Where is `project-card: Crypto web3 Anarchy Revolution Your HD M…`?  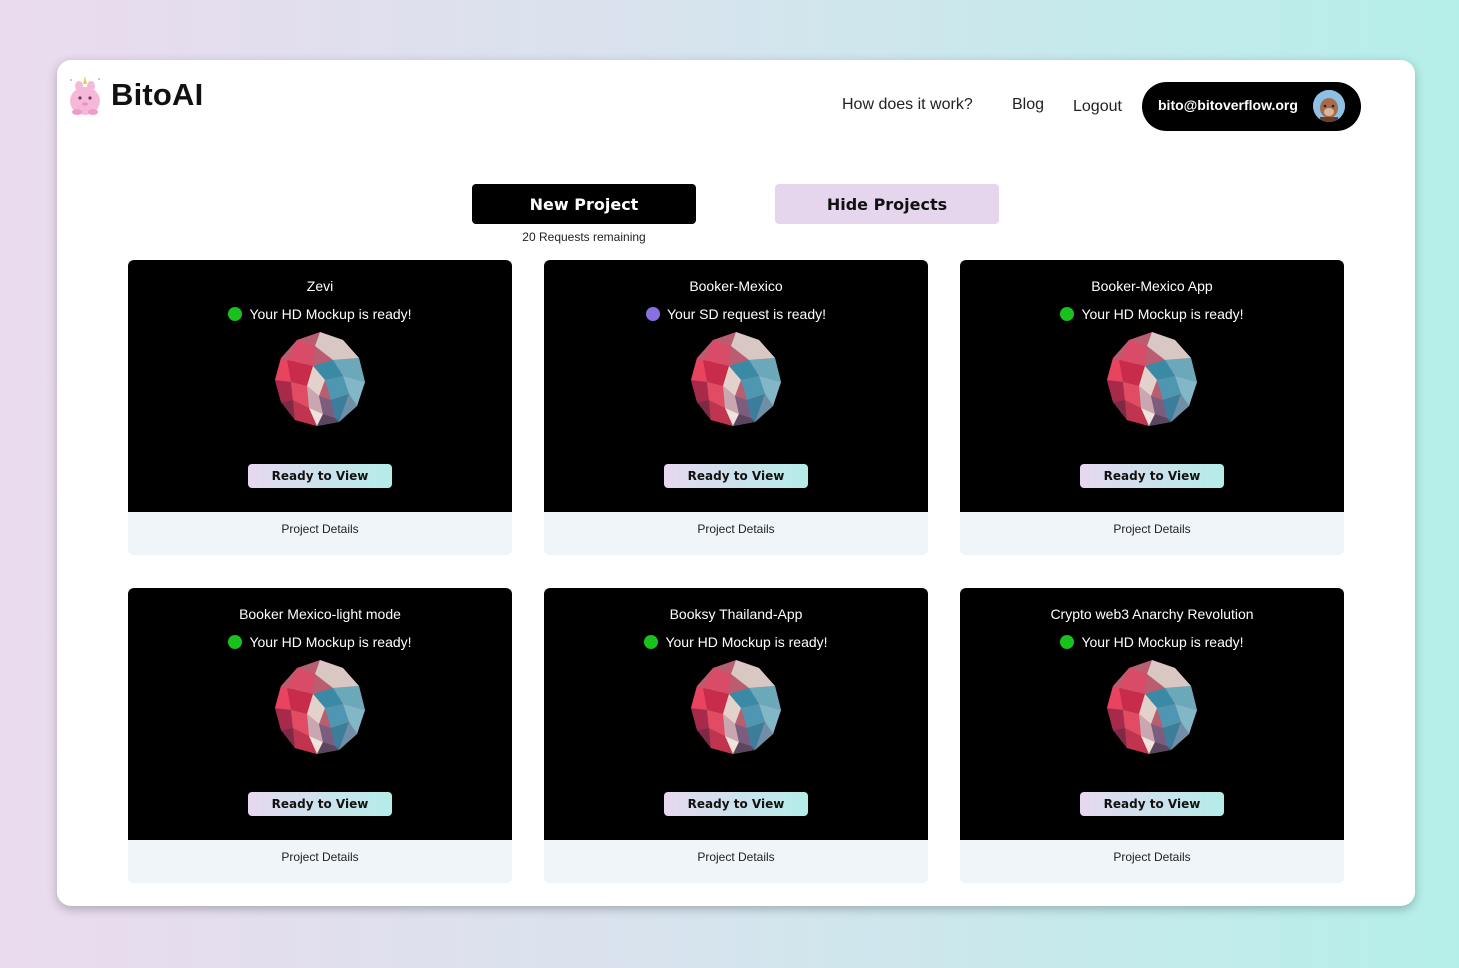 project-card: Crypto web3 Anarchy Revolution Your HD M… is located at coordinates (1152, 735).